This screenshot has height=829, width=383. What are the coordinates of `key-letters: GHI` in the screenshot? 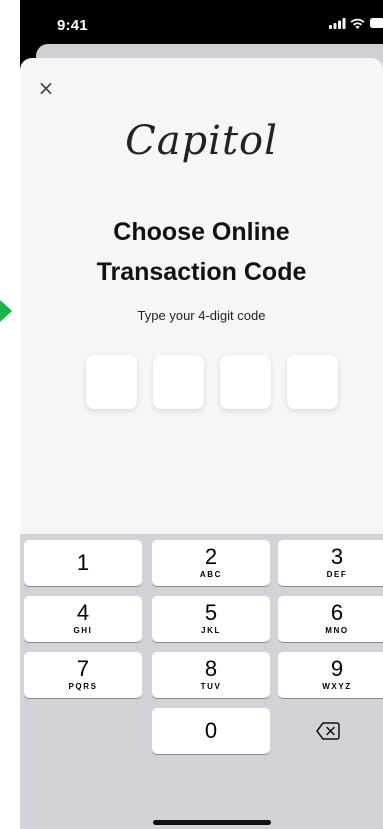 It's located at (83, 630).